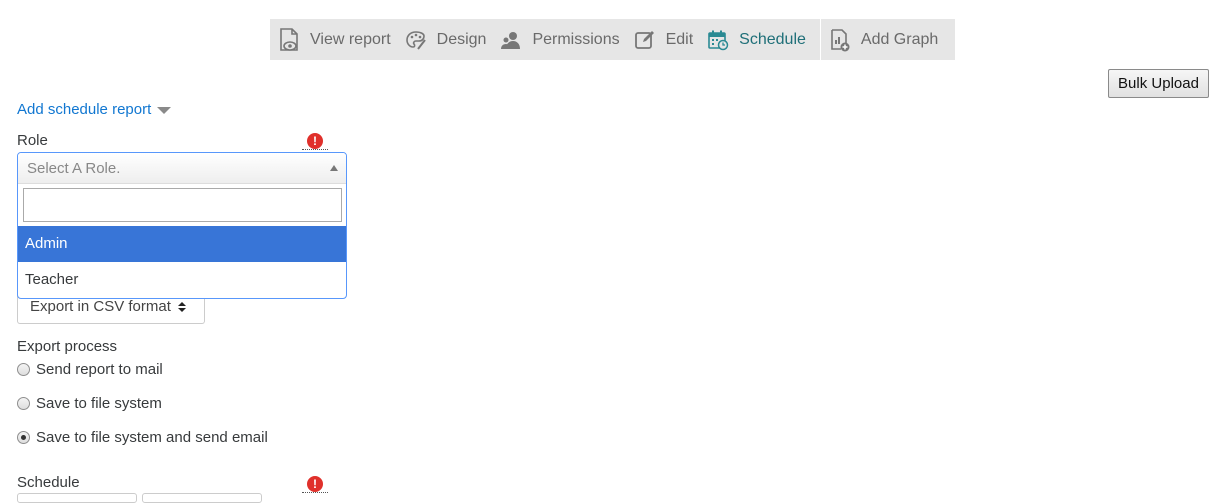  Describe the element at coordinates (99, 403) in the screenshot. I see `radio-label: Save to file system` at that location.